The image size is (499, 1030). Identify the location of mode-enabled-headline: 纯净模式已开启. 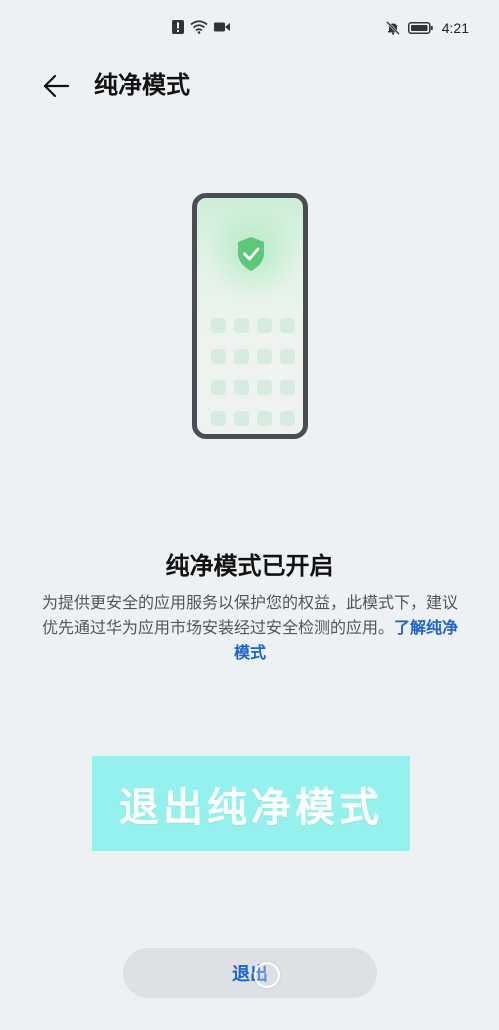
(249, 566).